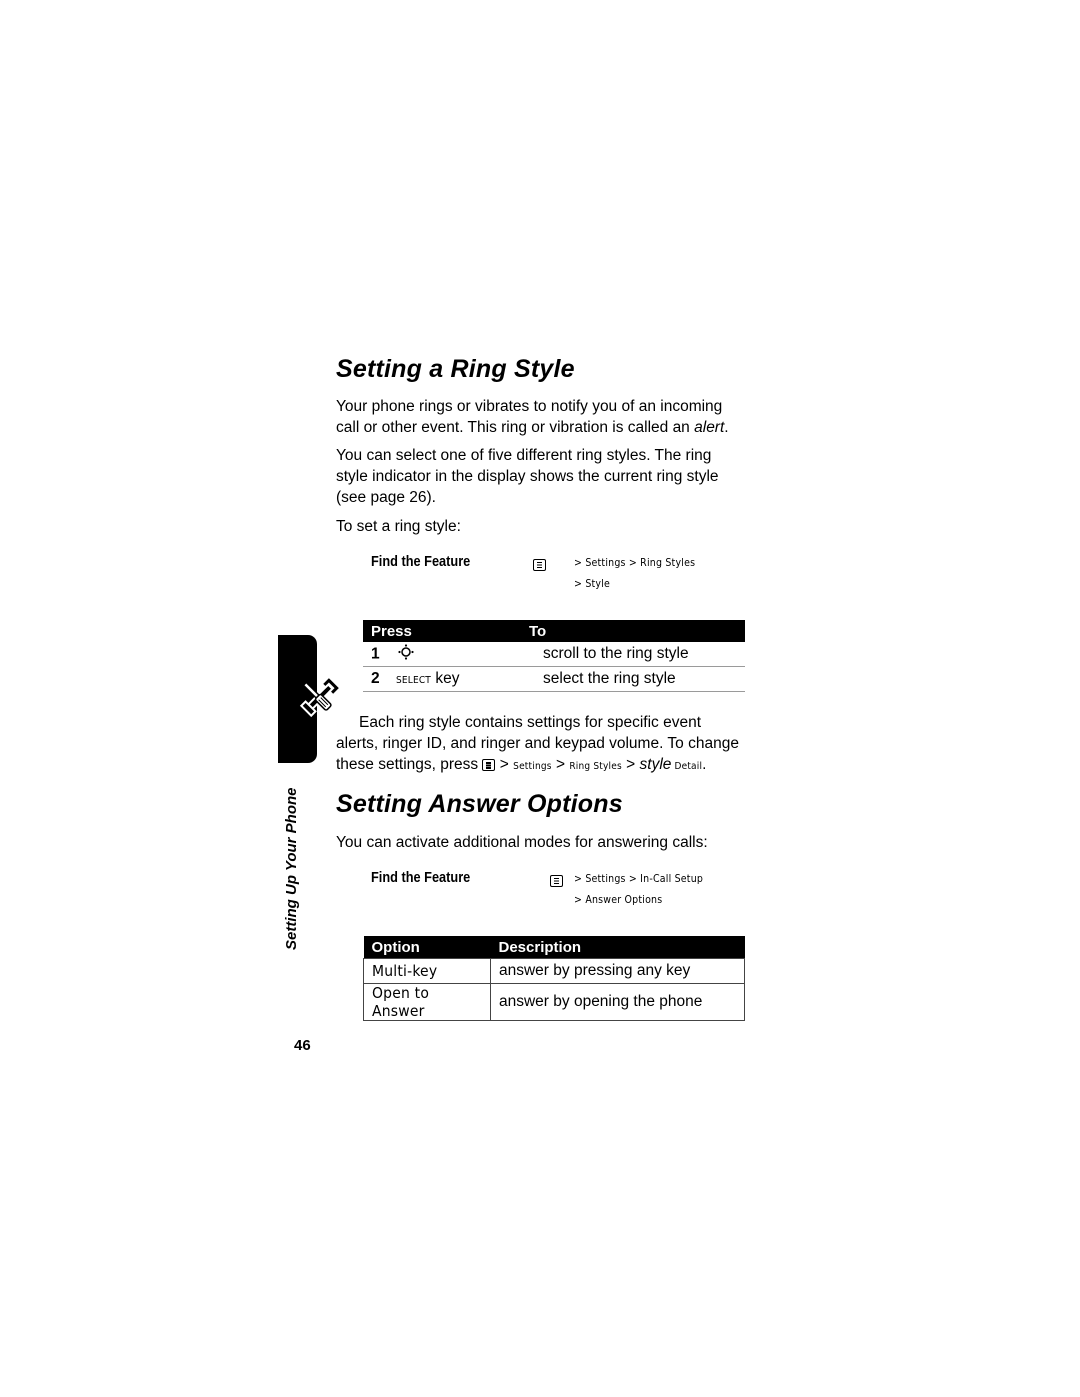 This screenshot has width=1080, height=1397. What do you see at coordinates (617, 947) in the screenshot?
I see `header-description: Description` at bounding box center [617, 947].